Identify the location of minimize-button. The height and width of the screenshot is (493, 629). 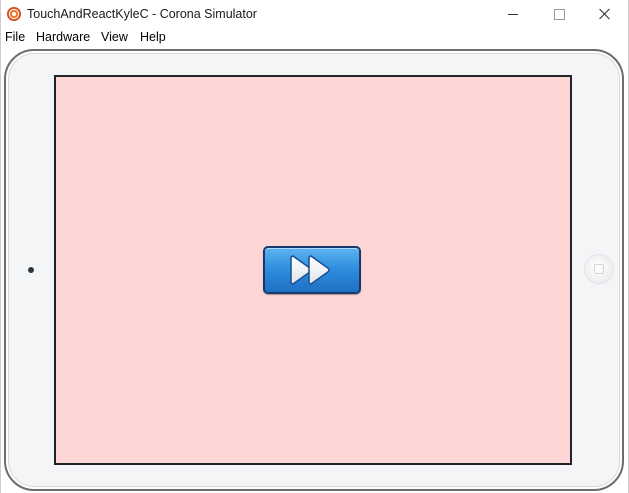
(513, 14).